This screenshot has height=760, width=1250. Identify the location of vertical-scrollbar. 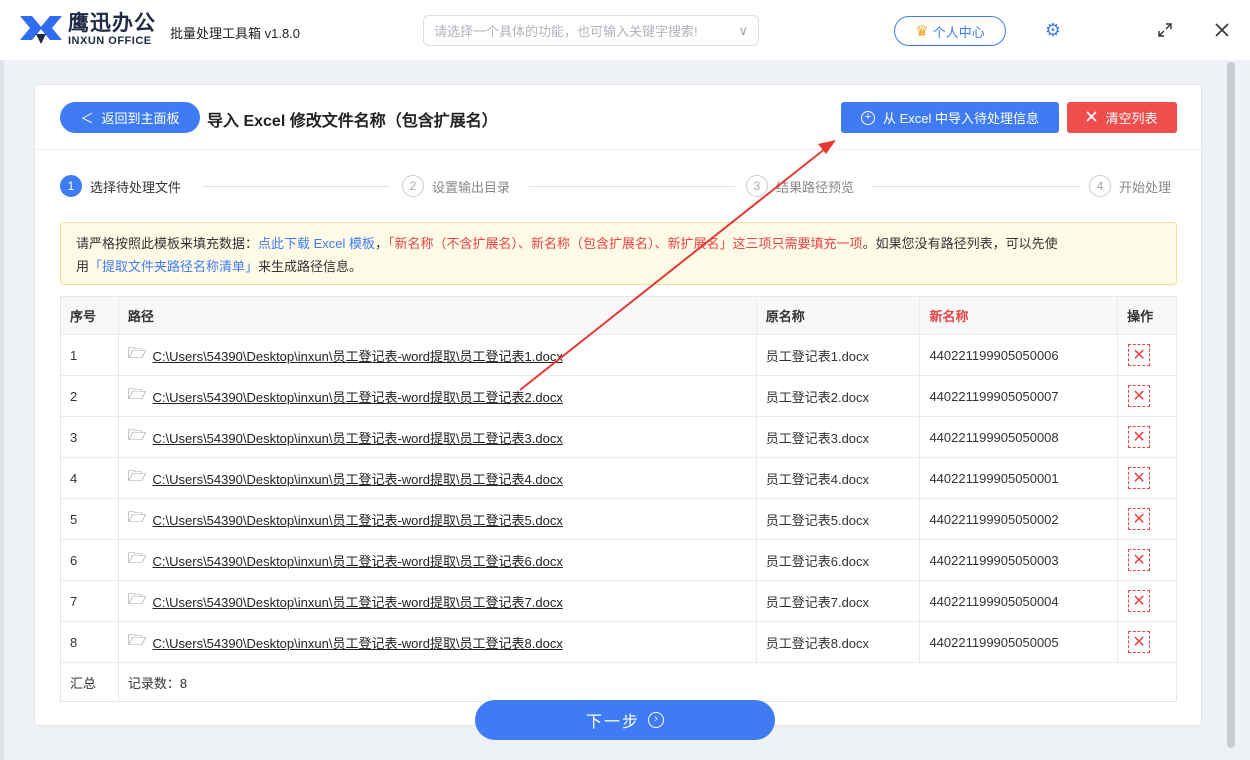
(1231, 405).